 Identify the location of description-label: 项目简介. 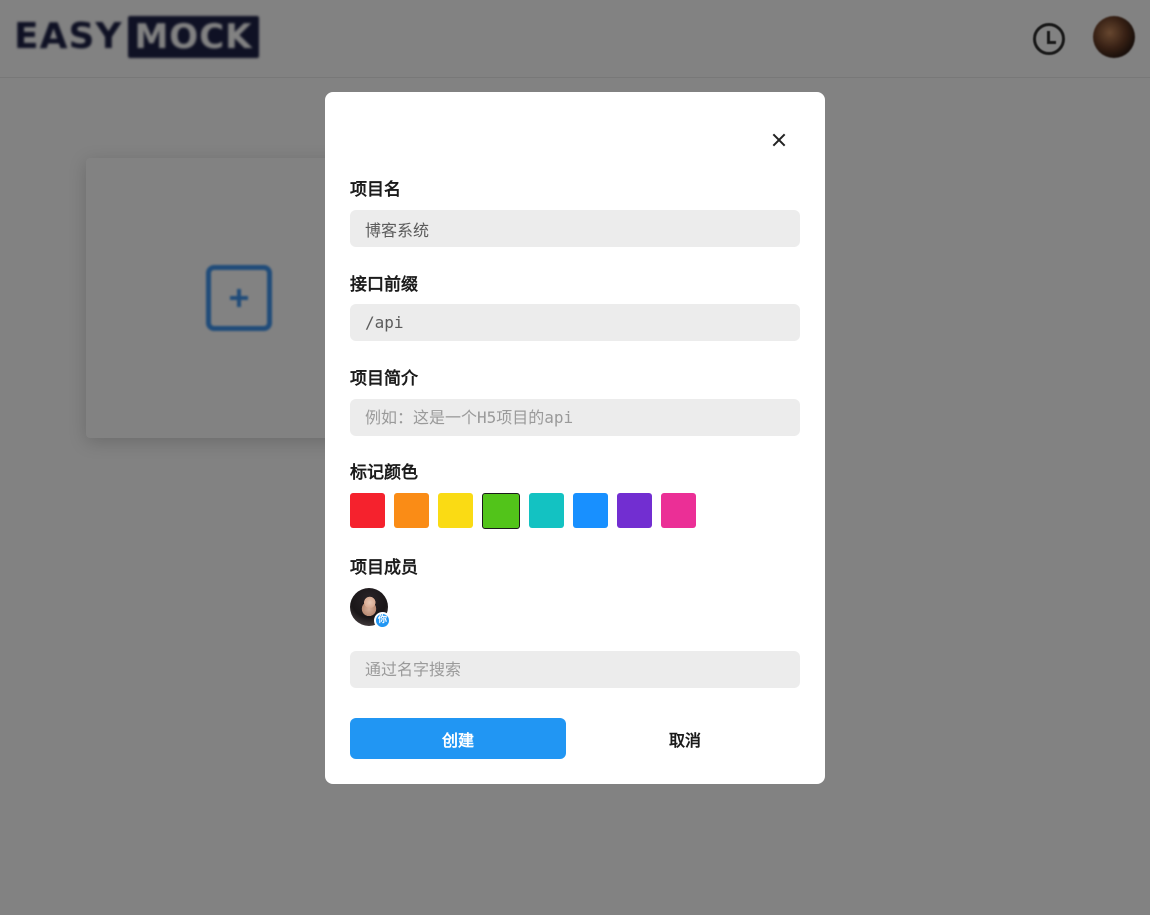
(384, 379).